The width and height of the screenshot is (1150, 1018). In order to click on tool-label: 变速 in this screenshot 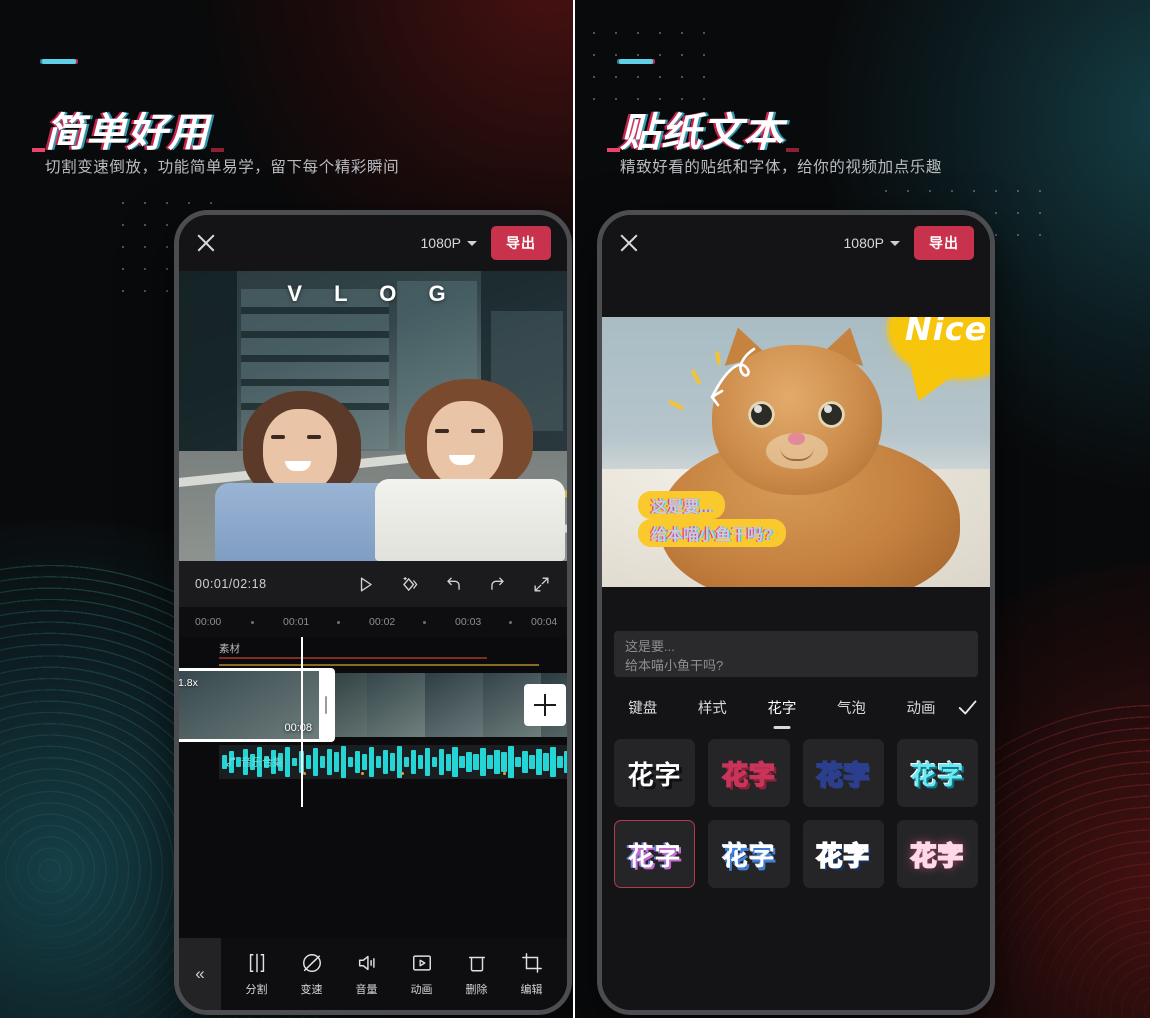, I will do `click(311, 989)`.